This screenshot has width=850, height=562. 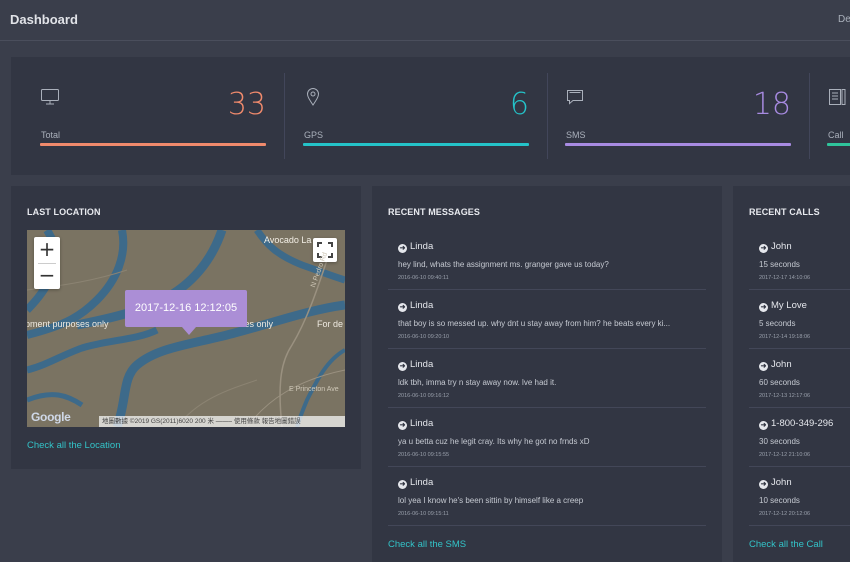 I want to click on call-duration: 5 seconds, so click(x=777, y=323).